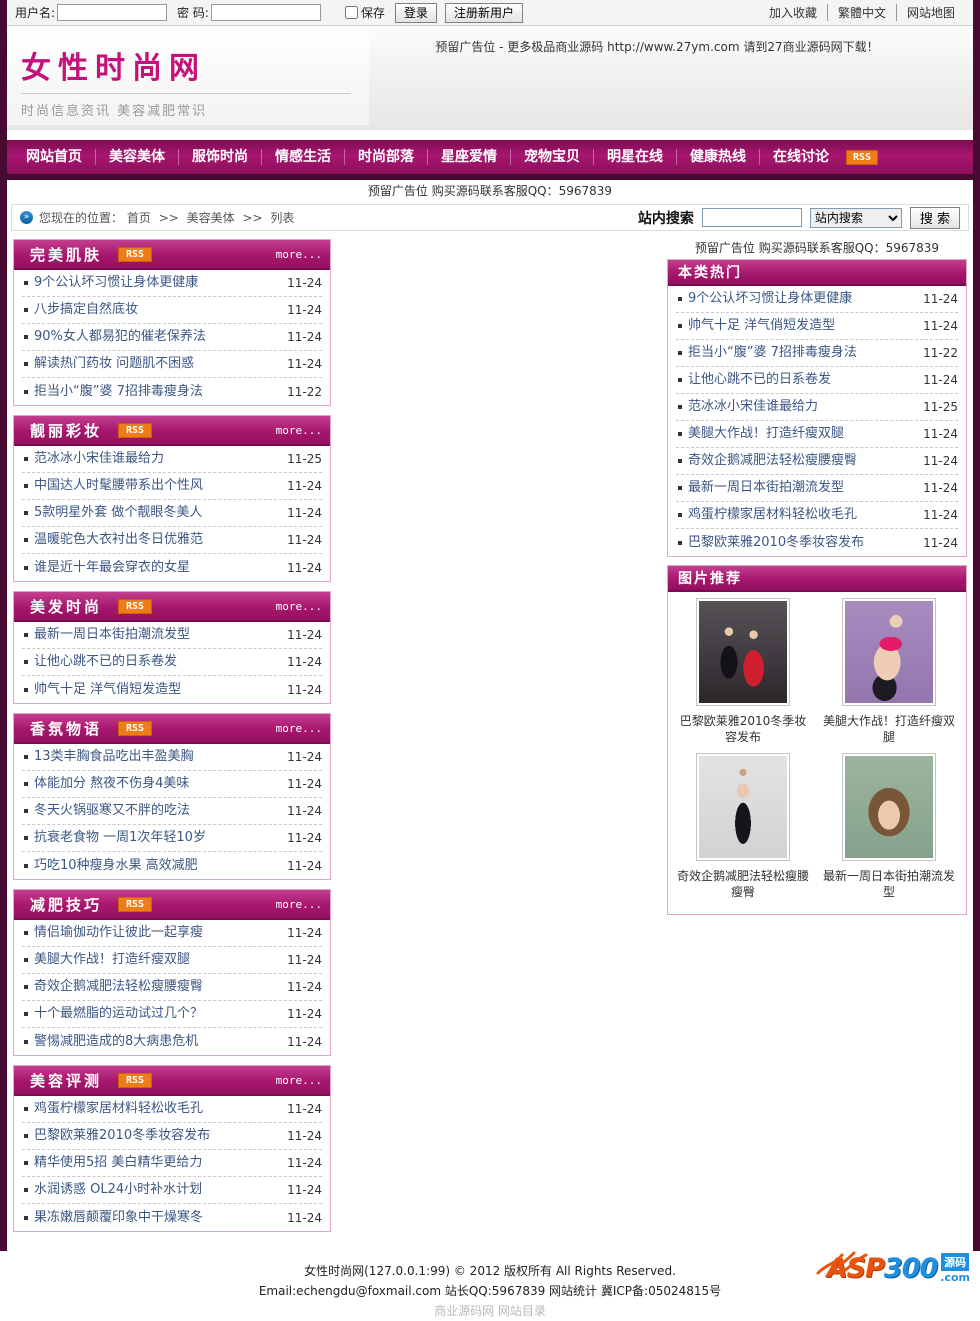  Describe the element at coordinates (885, 1281) in the screenshot. I see `asp300-logo: ASP 300 源码 .com` at that location.